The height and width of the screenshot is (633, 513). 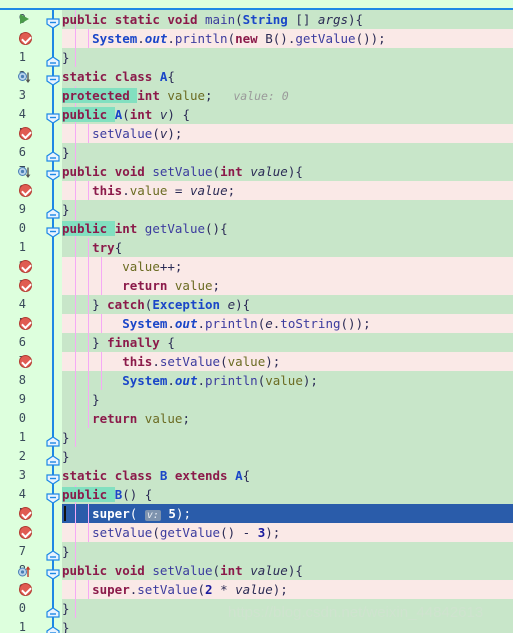 I want to click on code-line: 7public void setValue(int value){, so click(x=256, y=171).